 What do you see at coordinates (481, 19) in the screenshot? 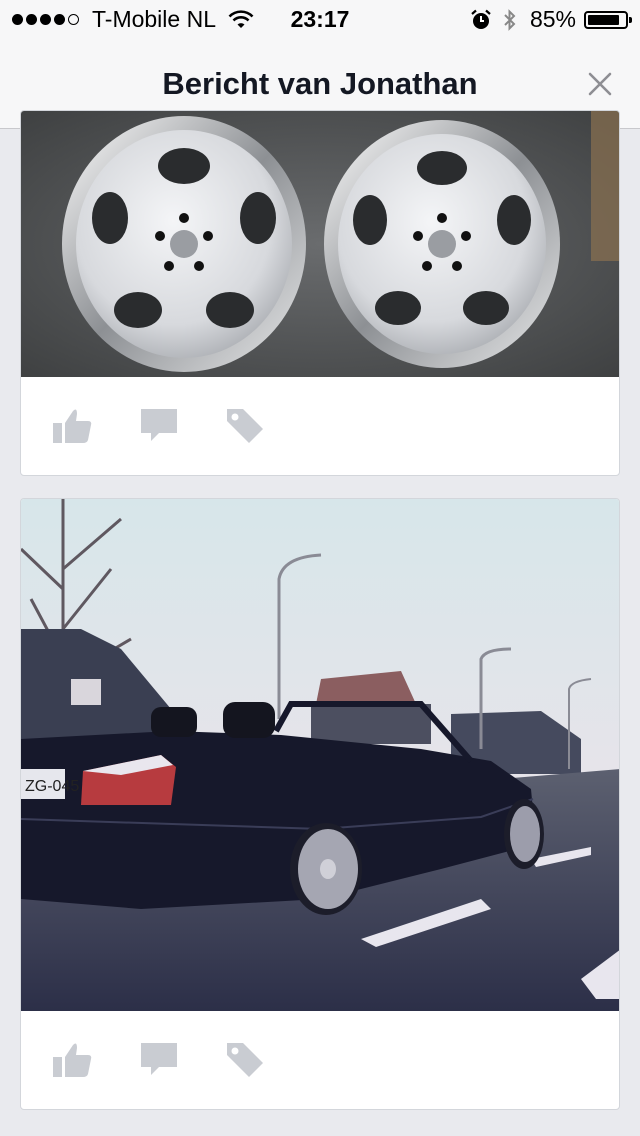
I see `alarm-icon` at bounding box center [481, 19].